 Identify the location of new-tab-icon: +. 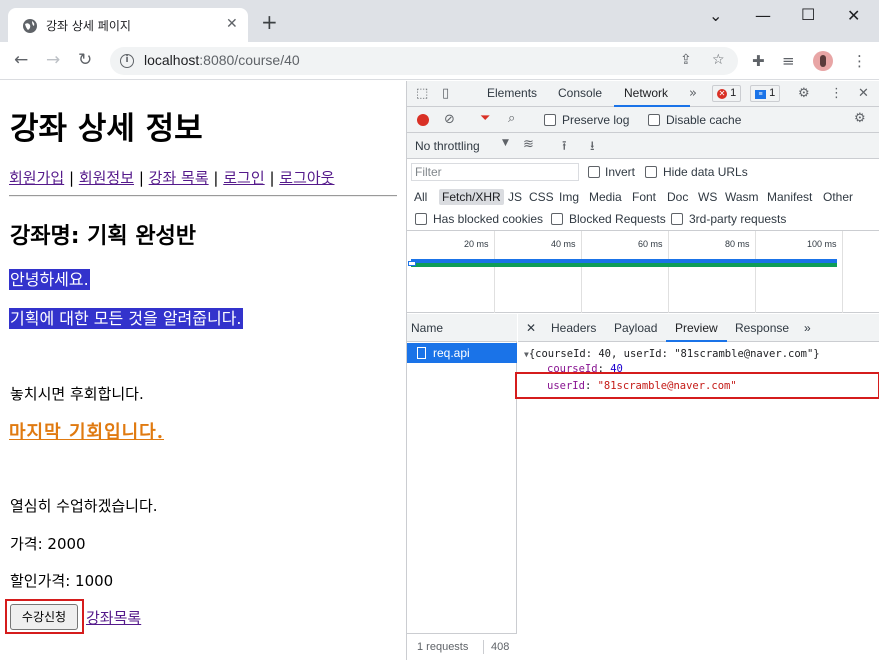
(269, 22).